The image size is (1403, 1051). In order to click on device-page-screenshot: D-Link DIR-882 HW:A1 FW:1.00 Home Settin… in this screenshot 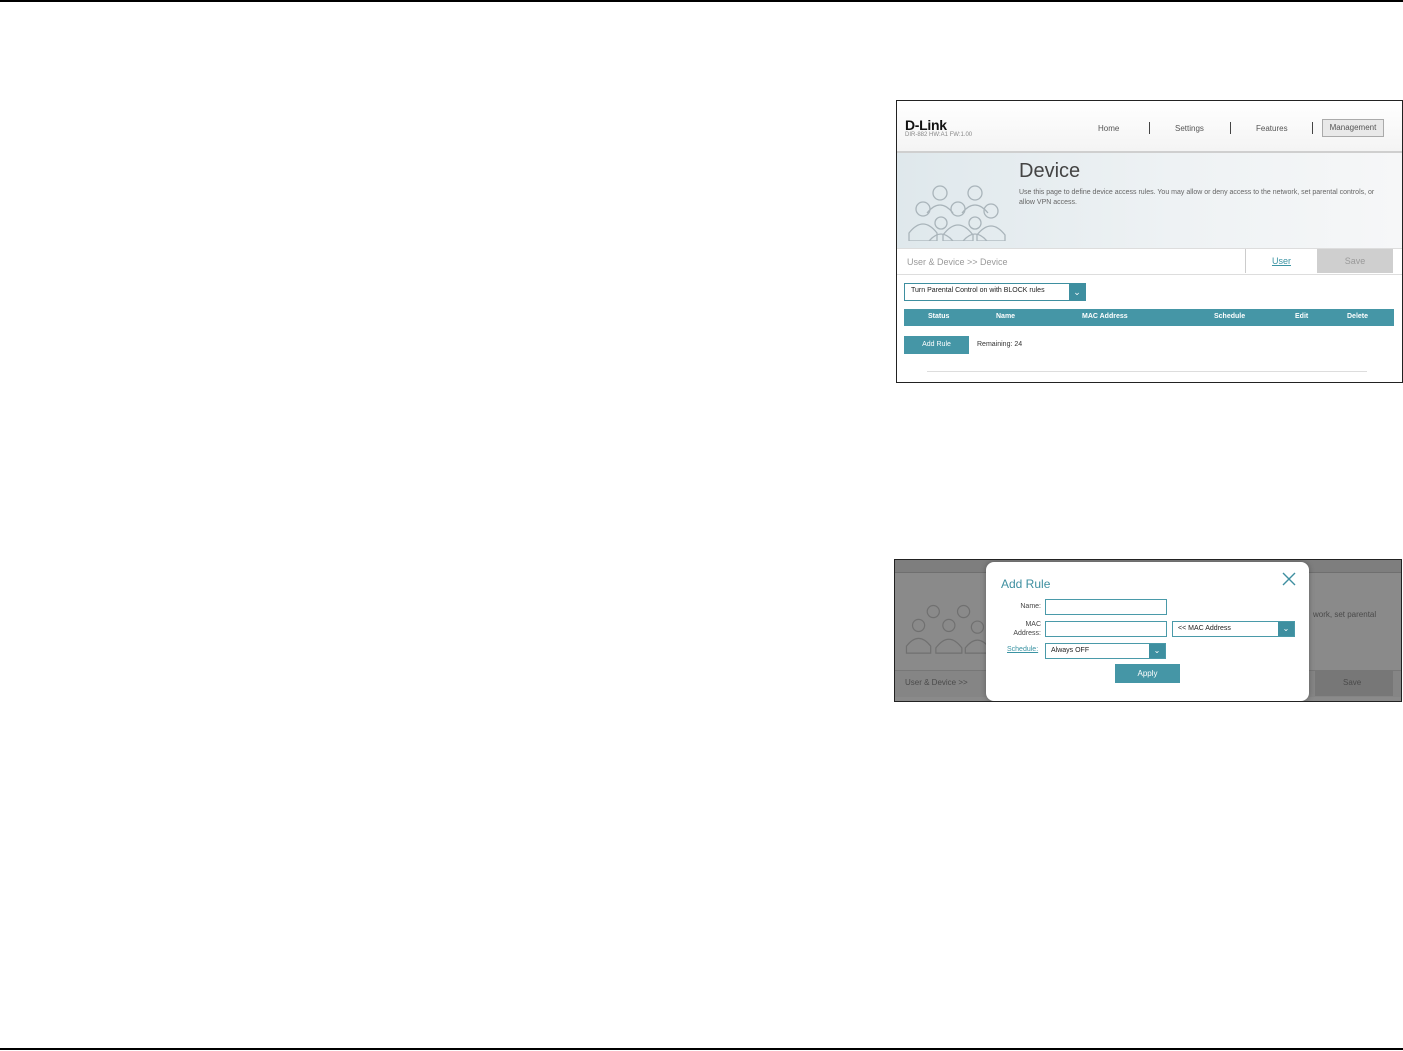, I will do `click(1149, 241)`.